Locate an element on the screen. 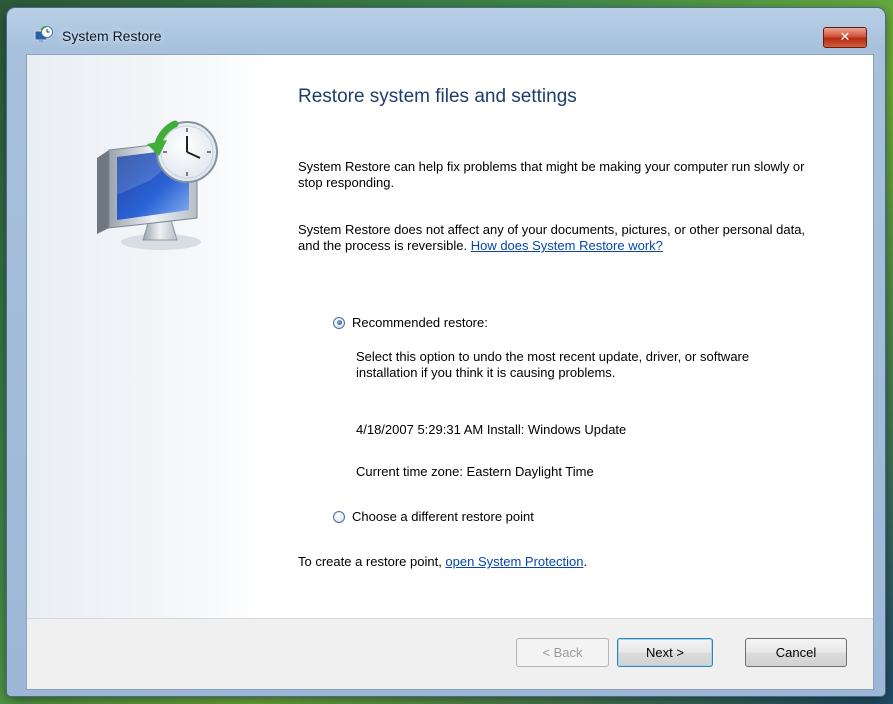 Image resolution: width=893 pixels, height=704 pixels. next-button: Next > is located at coordinates (665, 652).